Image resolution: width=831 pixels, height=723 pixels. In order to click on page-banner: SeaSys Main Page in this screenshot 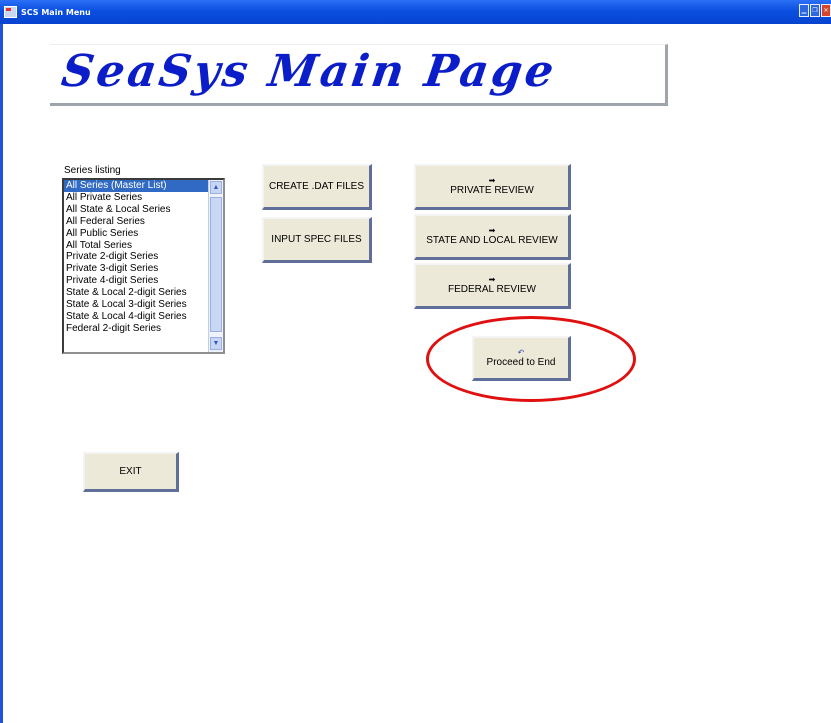, I will do `click(359, 75)`.